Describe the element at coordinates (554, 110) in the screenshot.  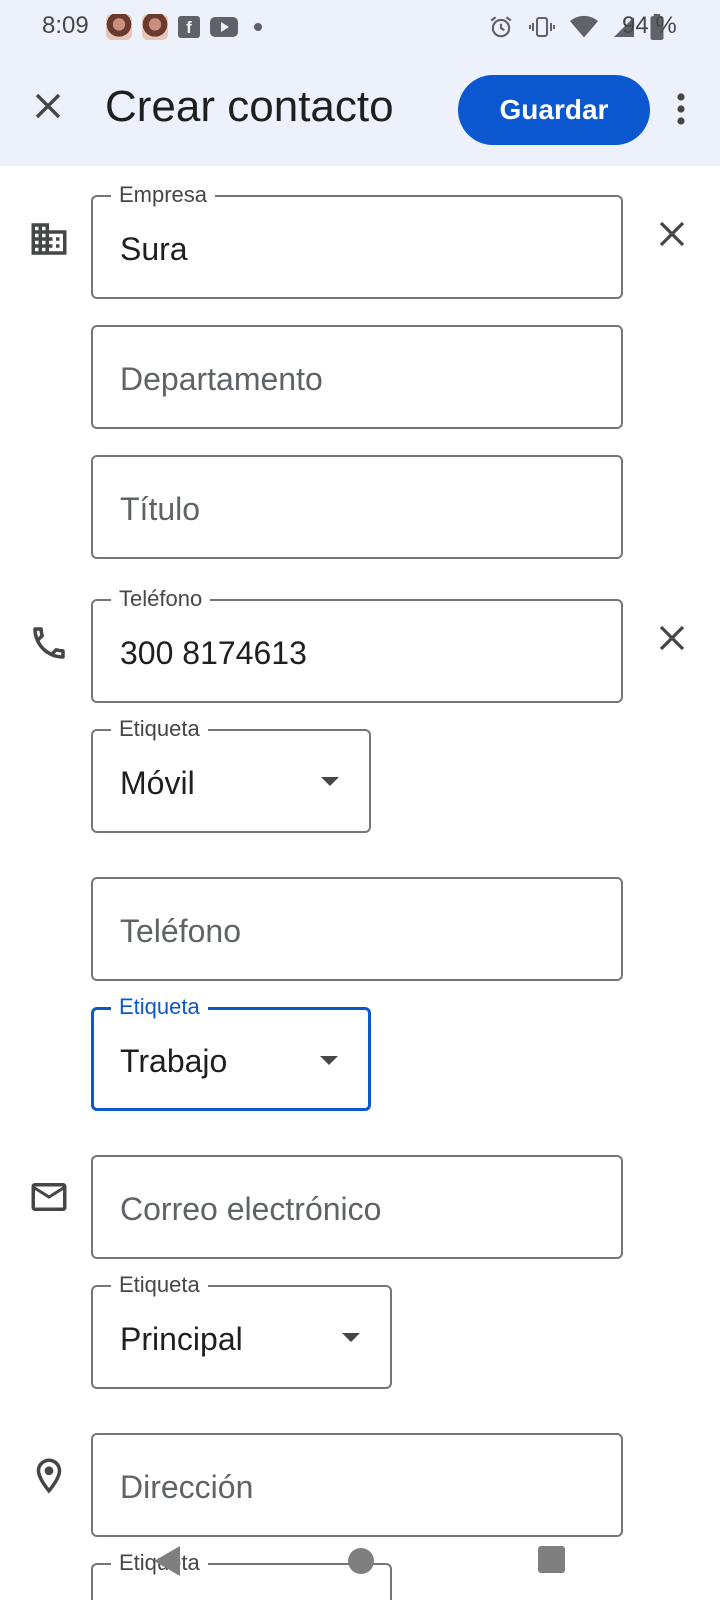
I see `save-button: Guardar` at that location.